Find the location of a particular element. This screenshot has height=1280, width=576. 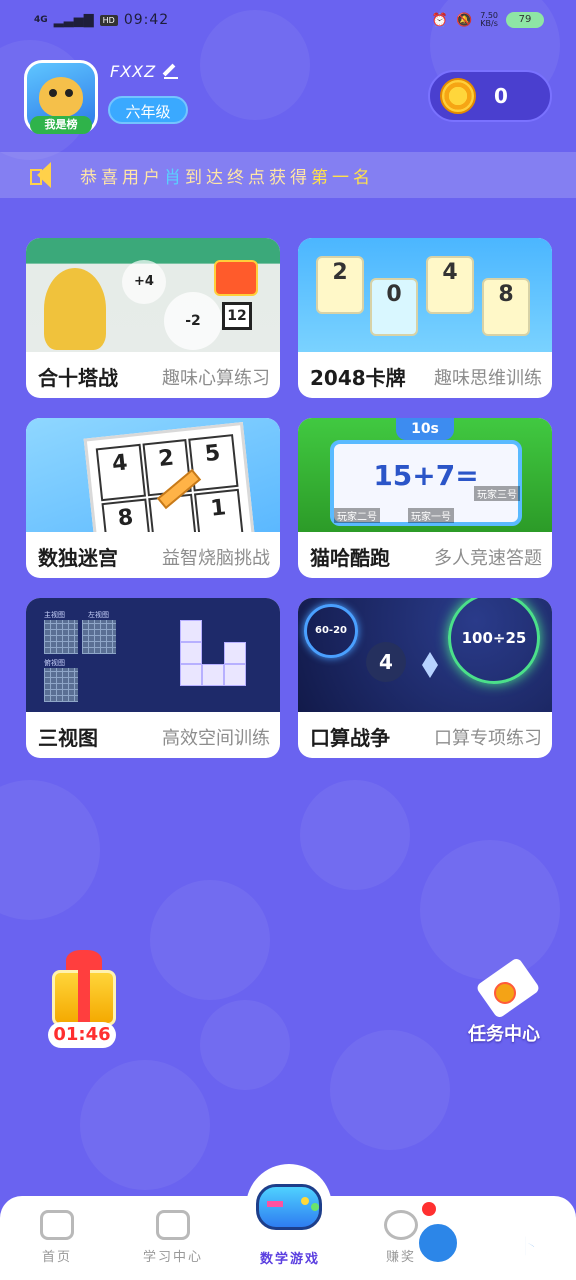

watermark: 飞翔下载 is located at coordinates (496, 1243).